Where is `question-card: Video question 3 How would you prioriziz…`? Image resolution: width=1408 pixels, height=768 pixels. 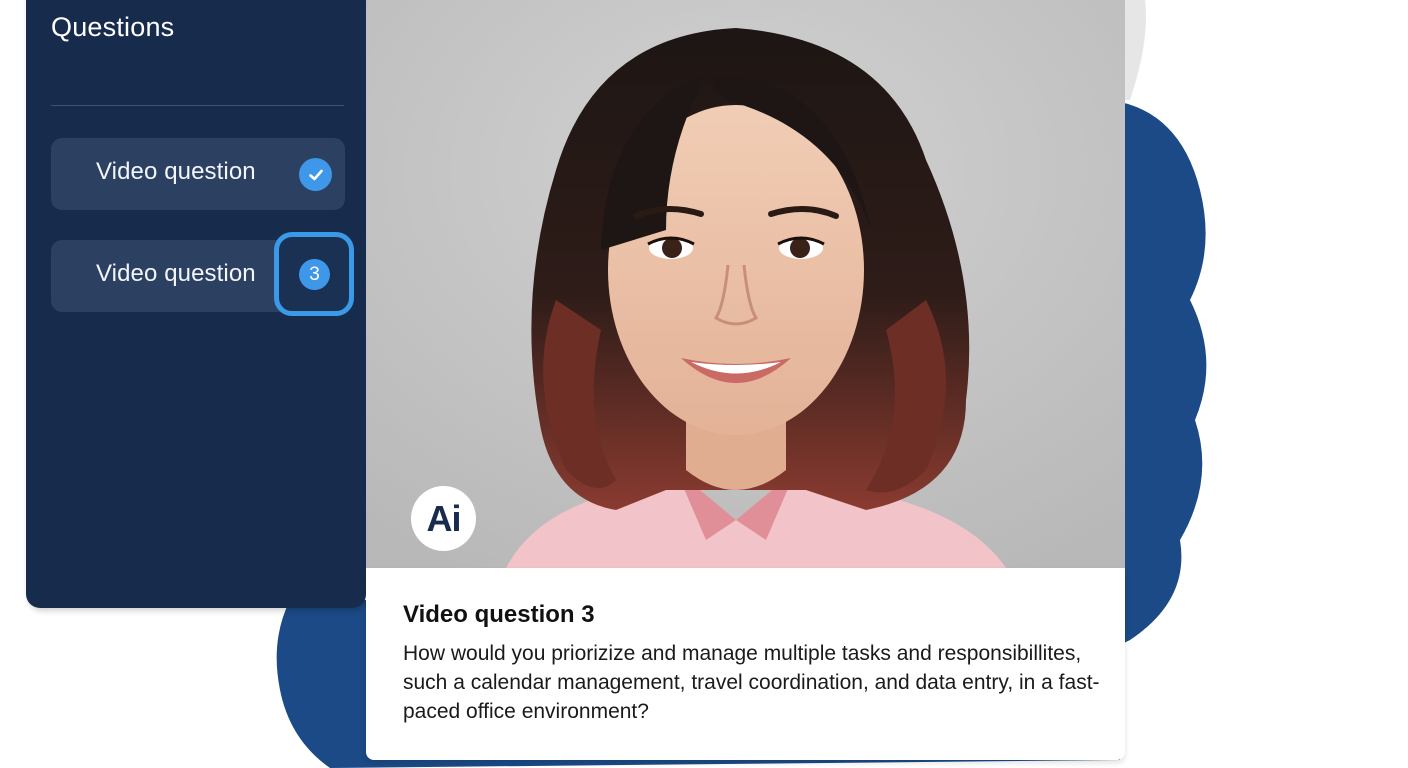
question-card: Video question 3 How would you prioriziz… is located at coordinates (745, 664).